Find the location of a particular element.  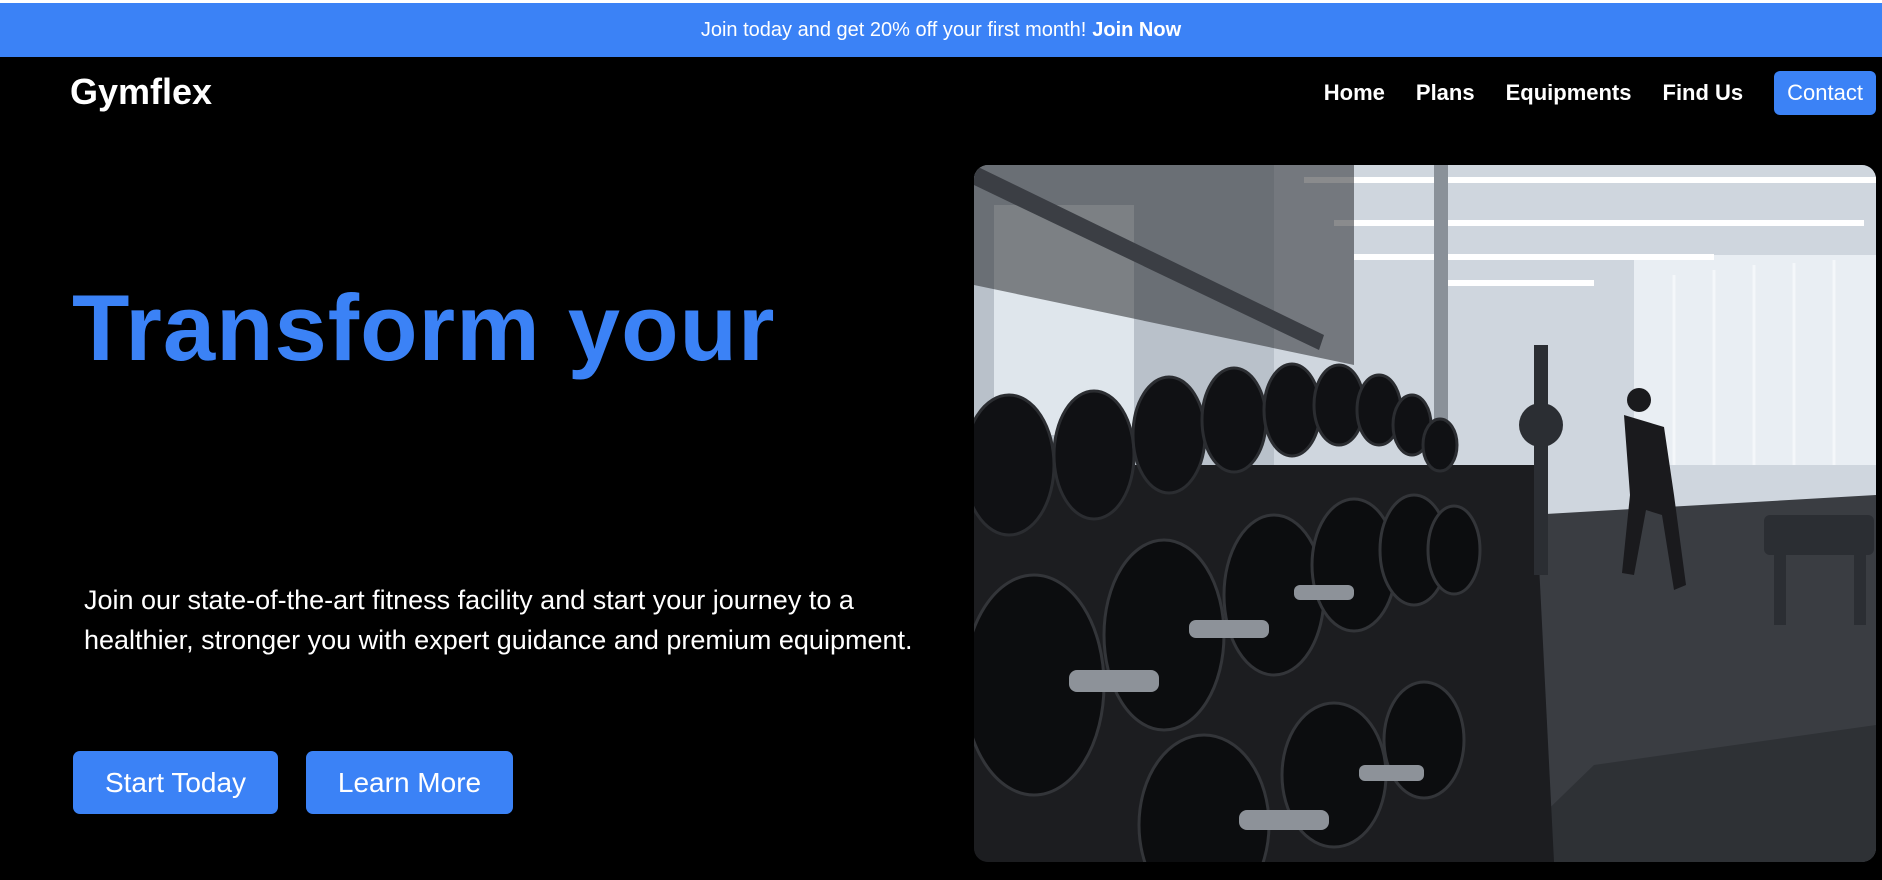

contact-button: Contact is located at coordinates (1825, 93).